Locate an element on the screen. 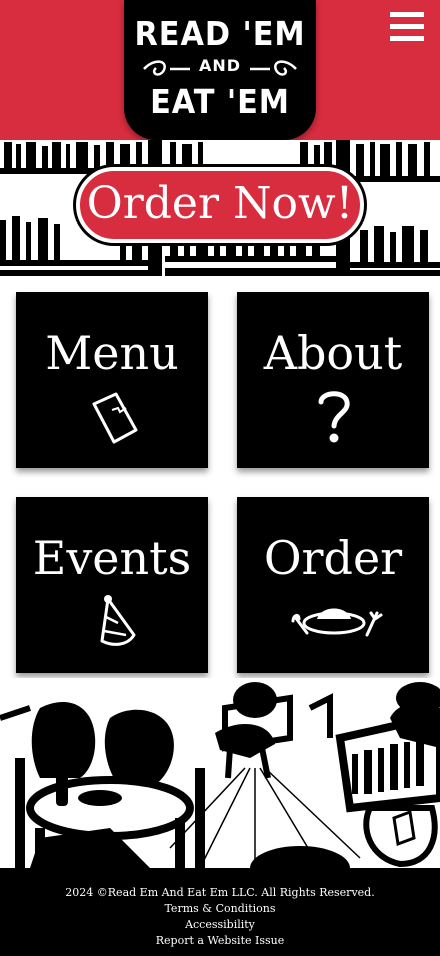 This screenshot has width=440, height=956. hero-banner: Order Now! is located at coordinates (220, 208).